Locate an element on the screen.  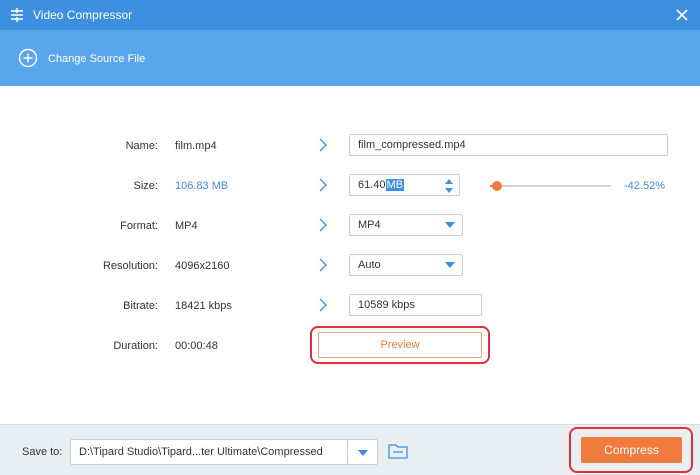
original-name: film.mp4 is located at coordinates (196, 146).